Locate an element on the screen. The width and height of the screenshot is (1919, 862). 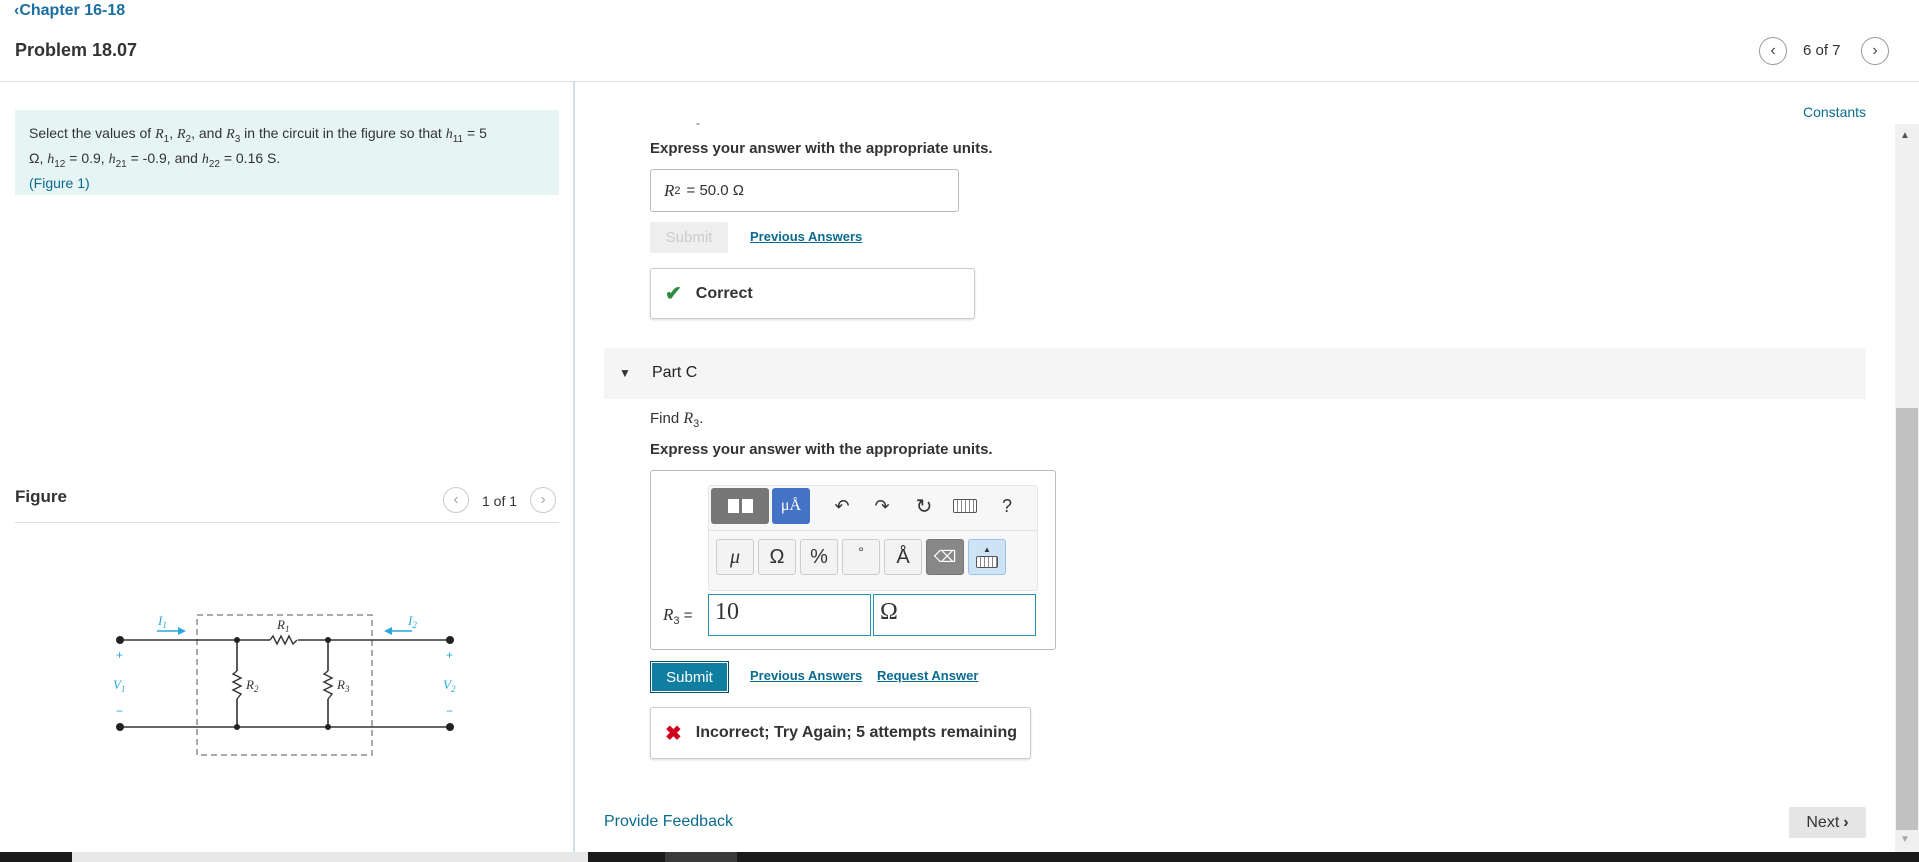
math-toolbar: μÅ ↶ ↷ ↻ ? μ Ω % ° Å ⌫ ▲ is located at coordinates (873, 538).